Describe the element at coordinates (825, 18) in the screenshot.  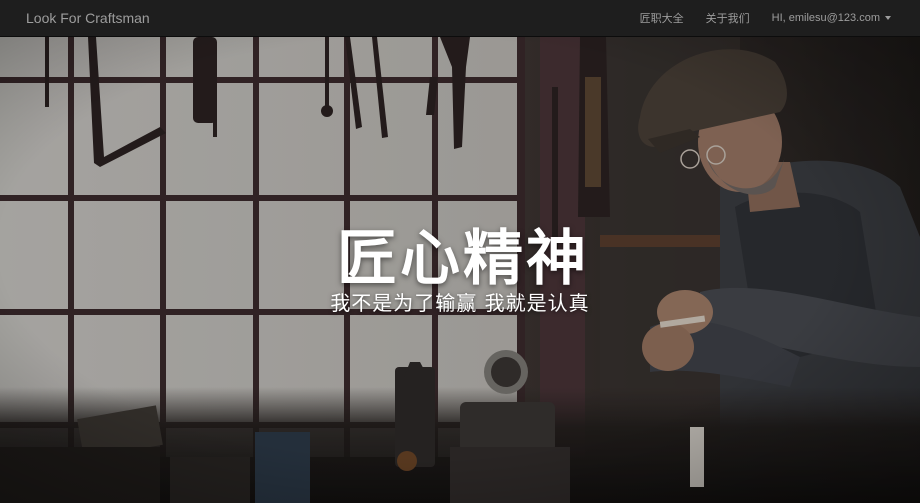
I see `user-menu-label: HI, emilesu@123.com` at that location.